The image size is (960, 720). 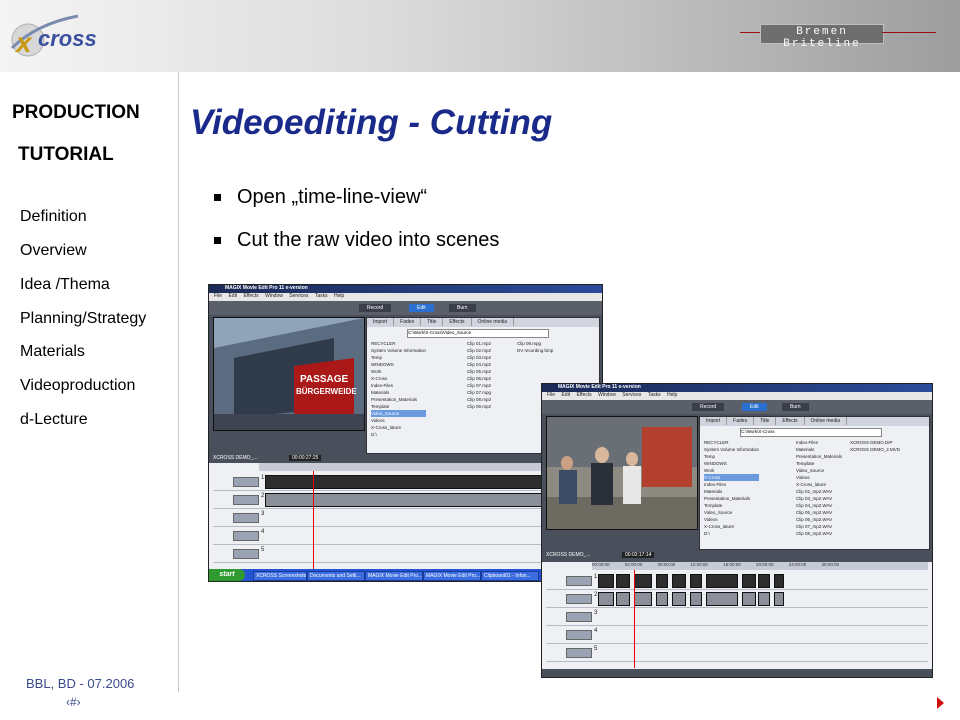 I want to click on tree-item: D:\, so click(x=731, y=533).